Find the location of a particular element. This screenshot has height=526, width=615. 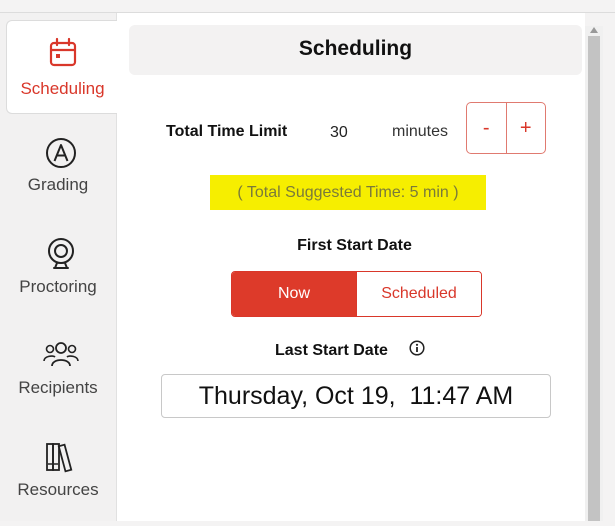

sidebar-item-scheduling: Scheduling is located at coordinates (62, 67).